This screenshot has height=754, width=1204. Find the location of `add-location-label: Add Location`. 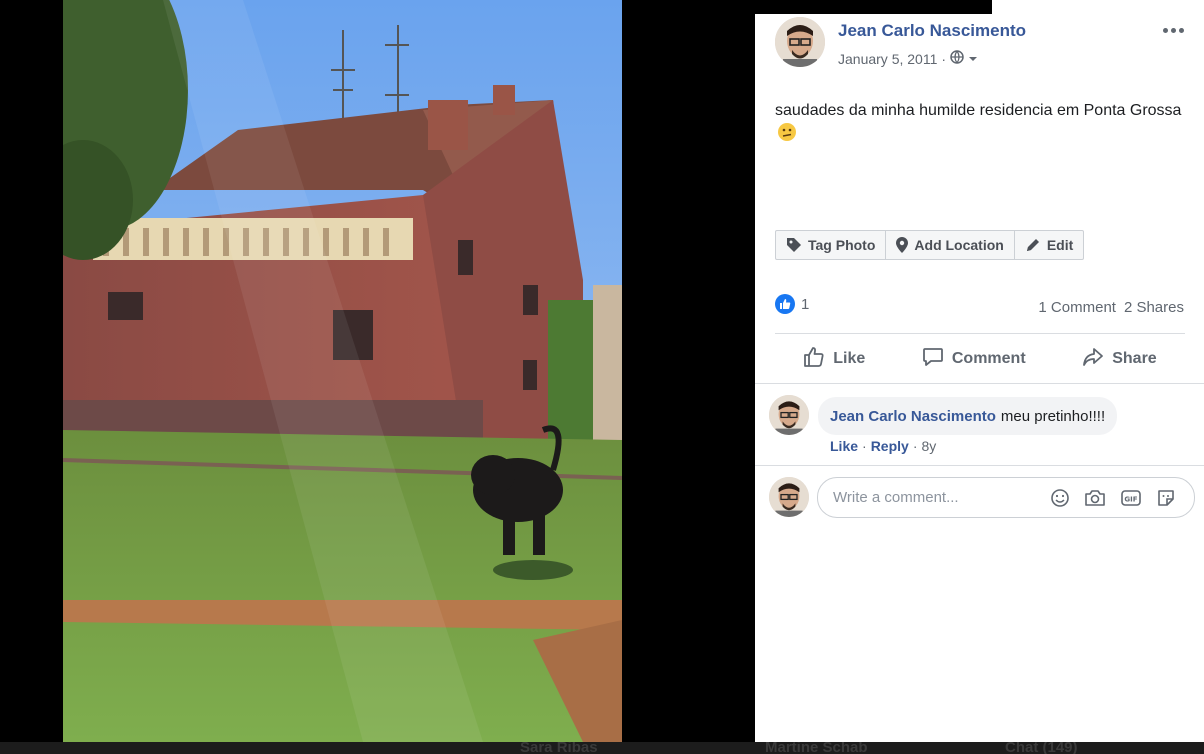

add-location-label: Add Location is located at coordinates (959, 245).